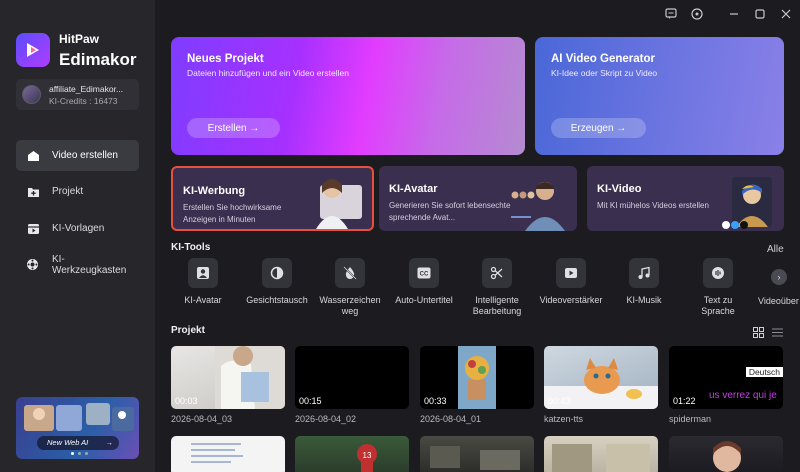  Describe the element at coordinates (98, 59) in the screenshot. I see `brand-line2: Edimakor` at that location.